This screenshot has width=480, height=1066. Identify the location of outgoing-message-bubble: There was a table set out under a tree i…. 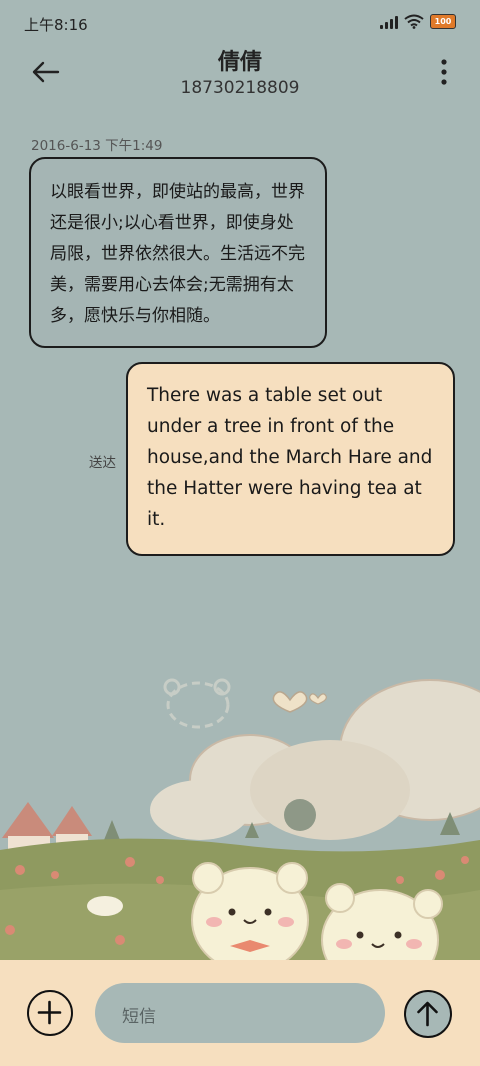
(290, 459).